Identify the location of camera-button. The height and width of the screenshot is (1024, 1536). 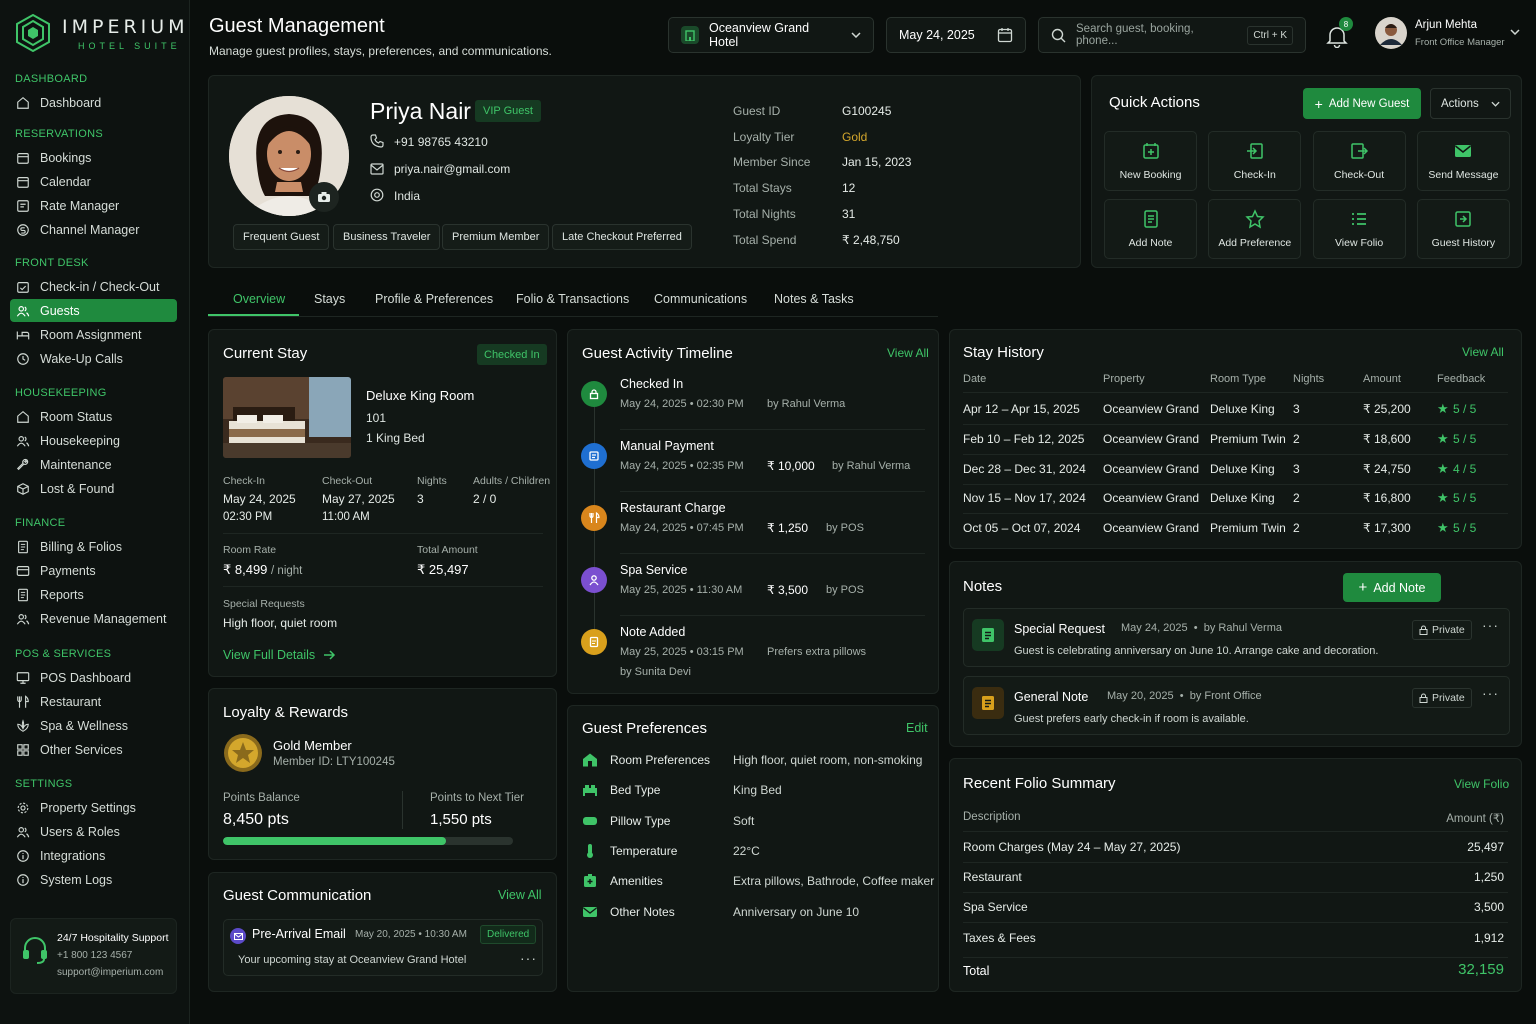
(324, 197).